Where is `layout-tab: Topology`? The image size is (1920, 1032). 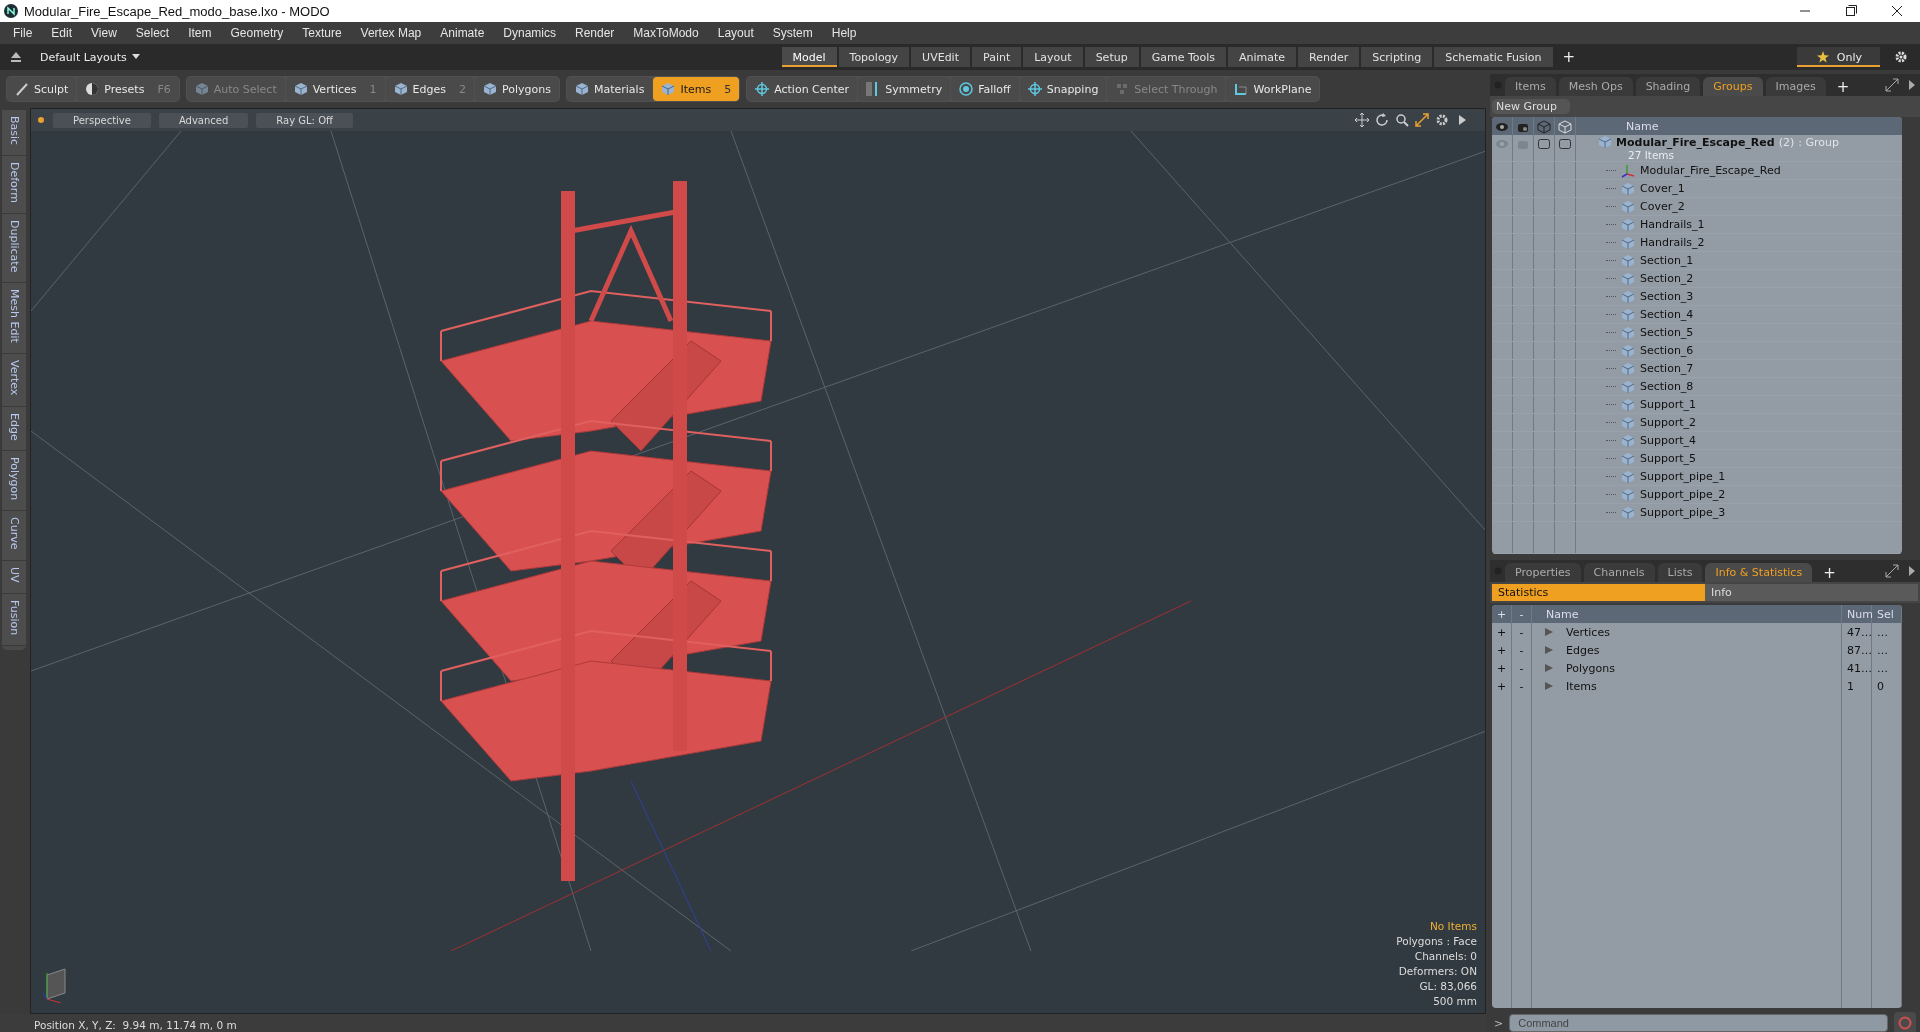
layout-tab: Topology is located at coordinates (874, 57).